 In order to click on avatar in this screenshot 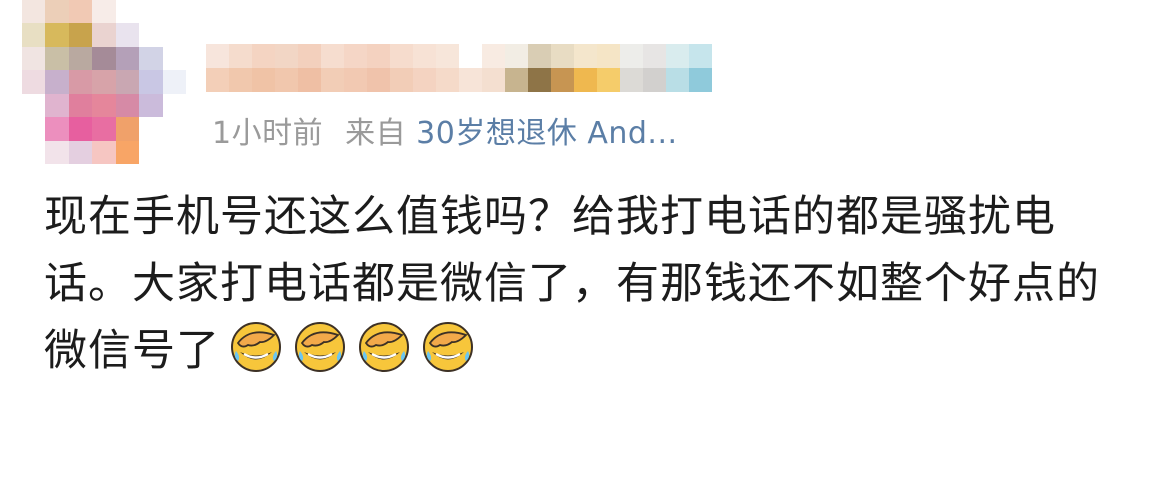, I will do `click(104, 82)`.